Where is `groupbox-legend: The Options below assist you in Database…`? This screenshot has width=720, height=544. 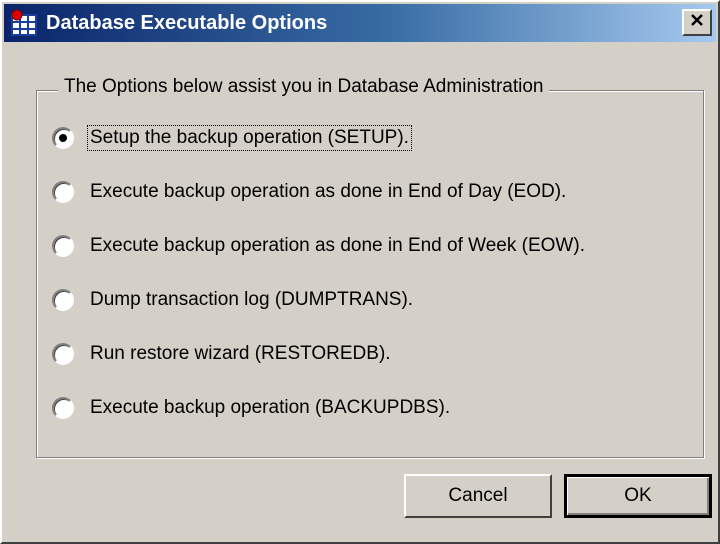
groupbox-legend: The Options below assist you in Database… is located at coordinates (304, 87).